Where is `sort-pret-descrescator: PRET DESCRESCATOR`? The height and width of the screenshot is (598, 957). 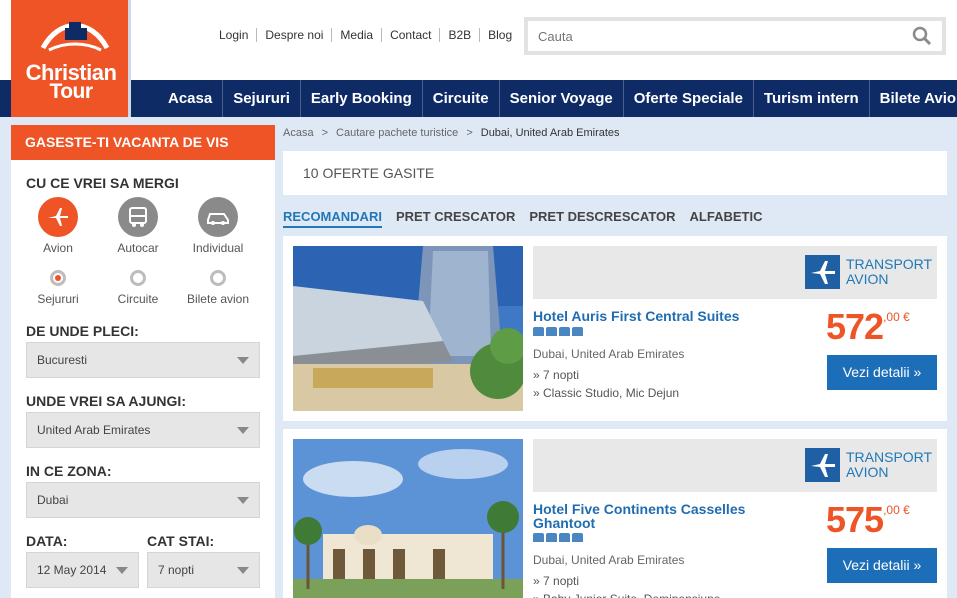
sort-pret-descrescator: PRET DESCRESCATOR is located at coordinates (602, 218).